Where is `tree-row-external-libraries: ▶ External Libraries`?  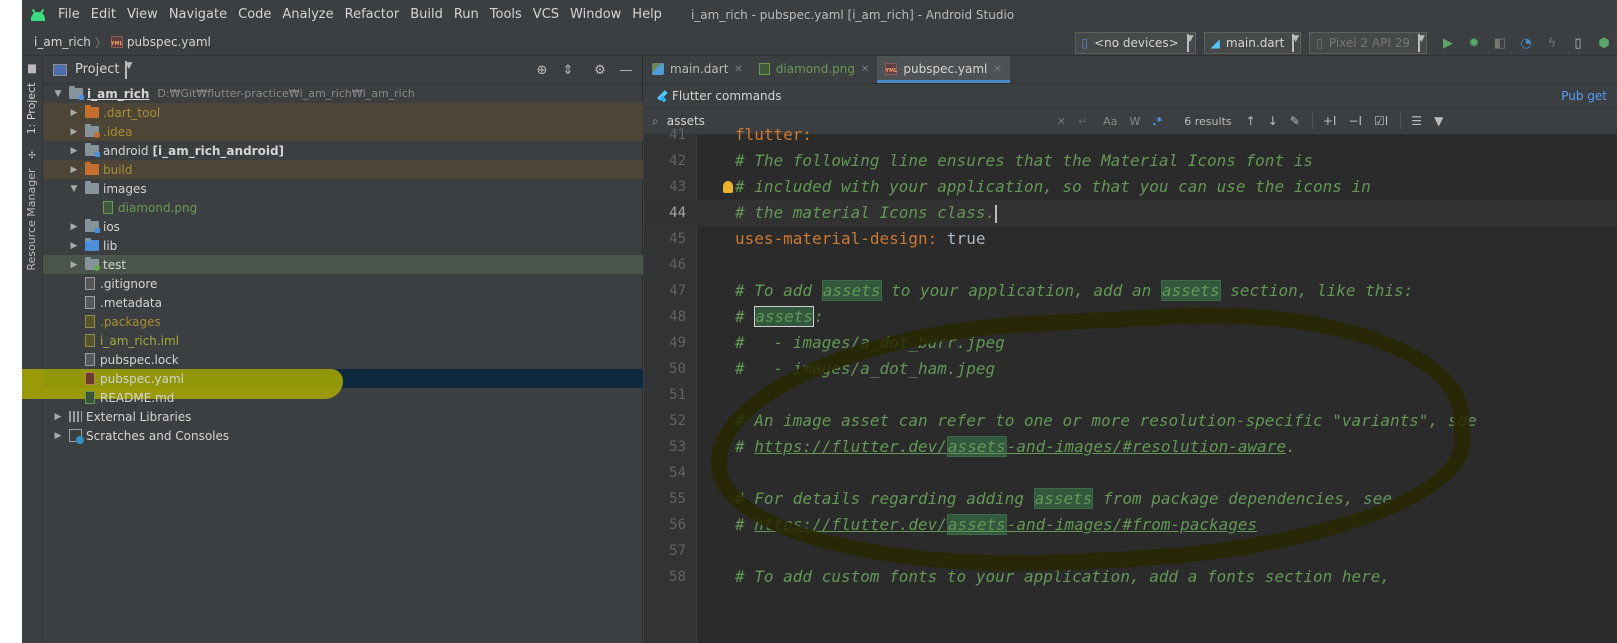 tree-row-external-libraries: ▶ External Libraries is located at coordinates (343, 416).